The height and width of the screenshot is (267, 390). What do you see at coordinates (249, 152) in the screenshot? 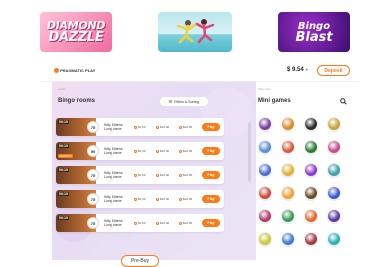
I see `scrollbar` at bounding box center [249, 152].